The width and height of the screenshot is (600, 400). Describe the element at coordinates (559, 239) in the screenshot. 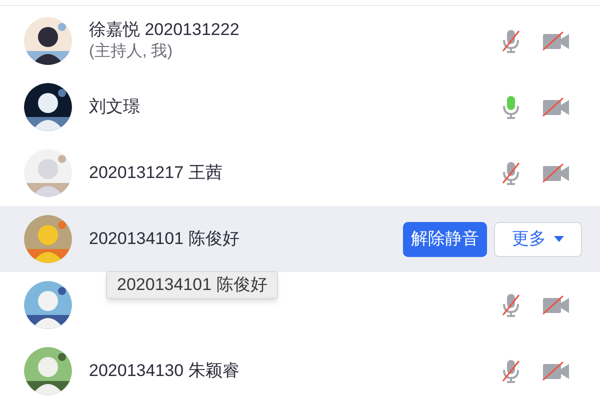

I see `caret-icon` at that location.